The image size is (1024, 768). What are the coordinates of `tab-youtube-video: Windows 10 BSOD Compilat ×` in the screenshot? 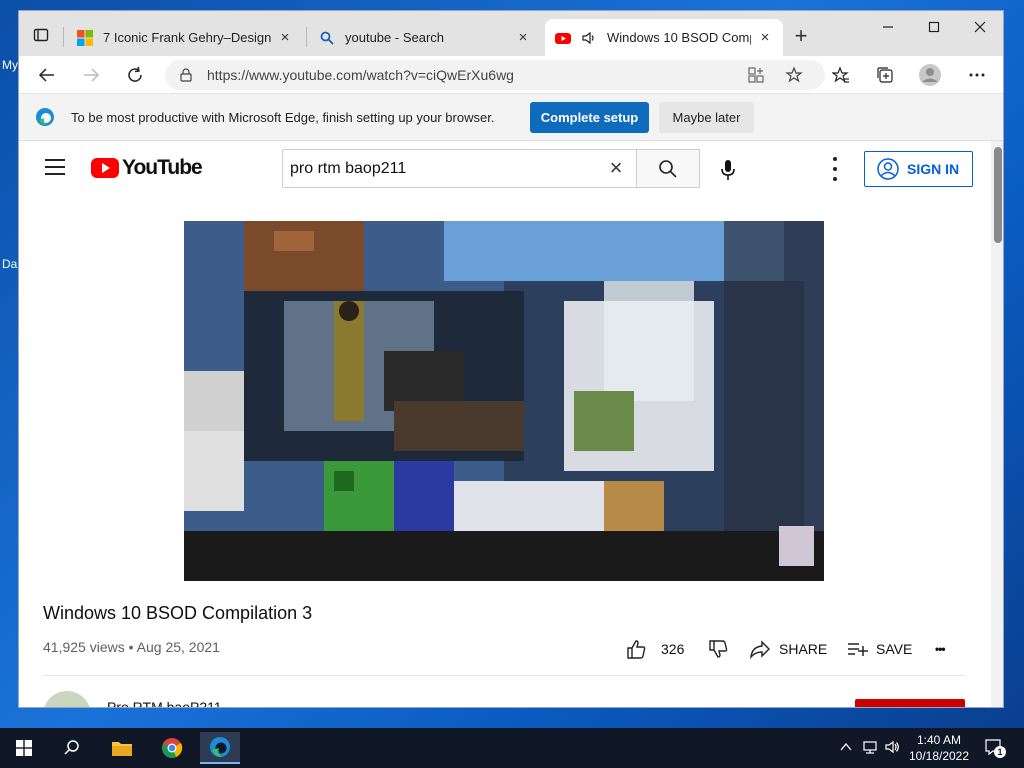 It's located at (664, 37).